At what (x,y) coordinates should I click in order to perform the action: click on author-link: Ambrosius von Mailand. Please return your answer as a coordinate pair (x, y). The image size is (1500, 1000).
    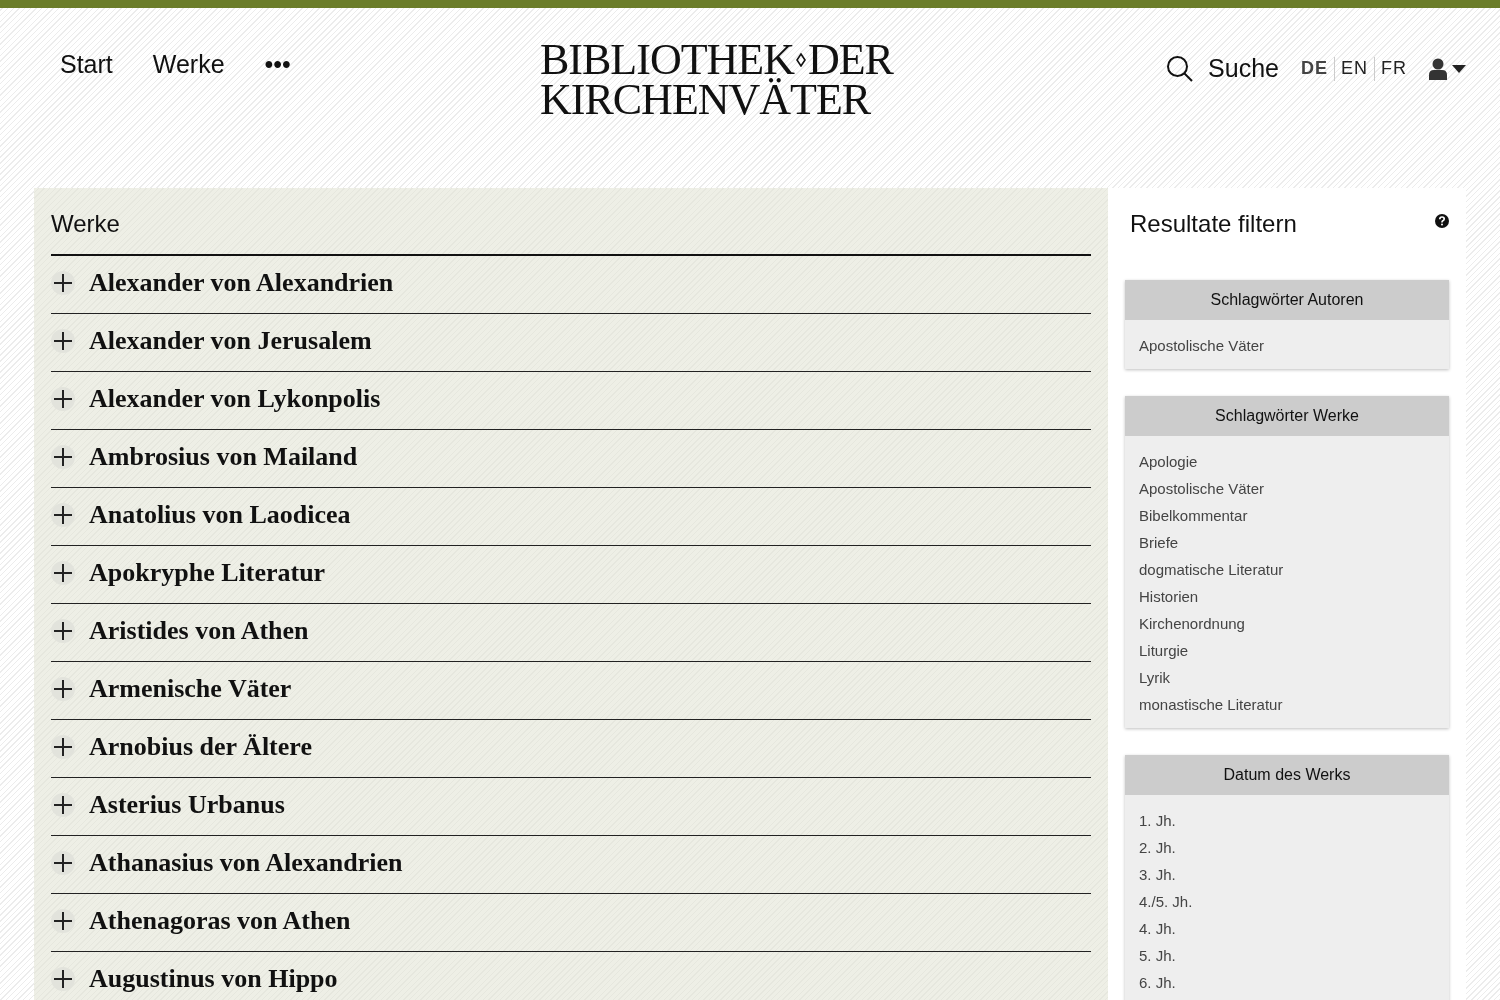
    Looking at the image, I should click on (223, 456).